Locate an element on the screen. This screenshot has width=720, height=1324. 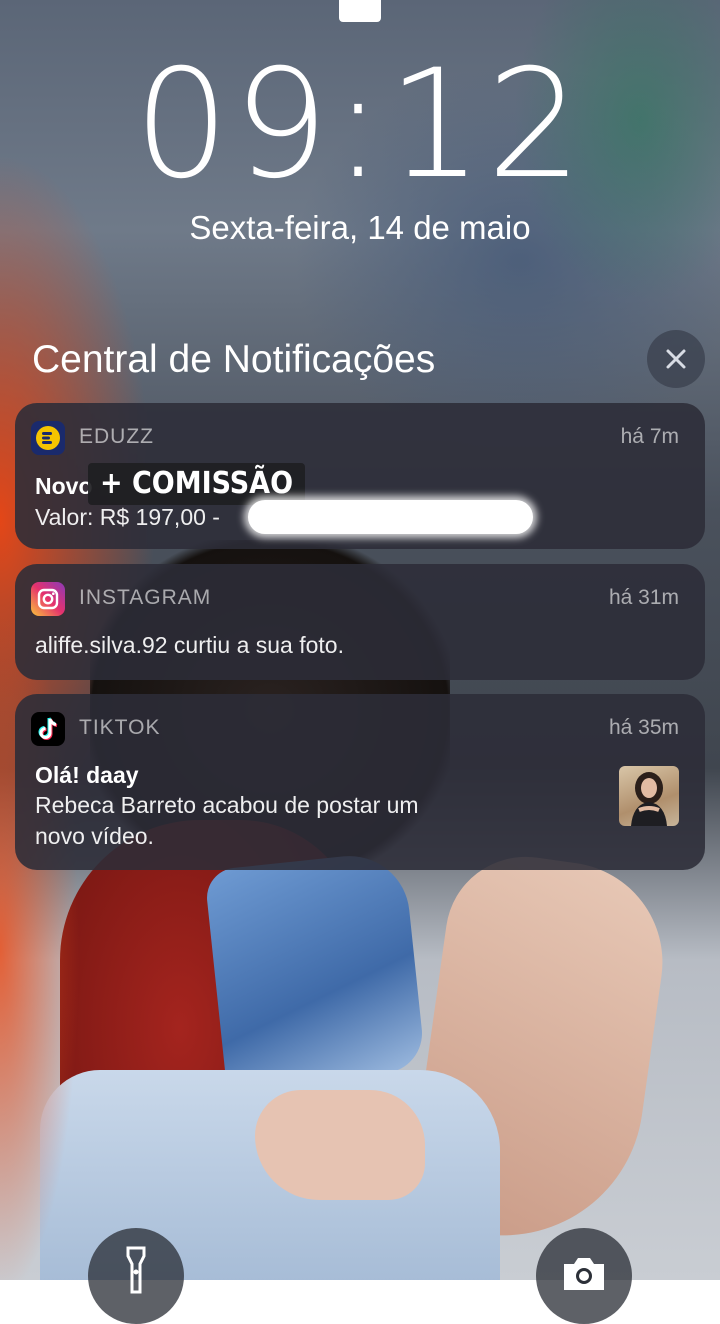
notification-title: Olá! daay is located at coordinates (87, 775).